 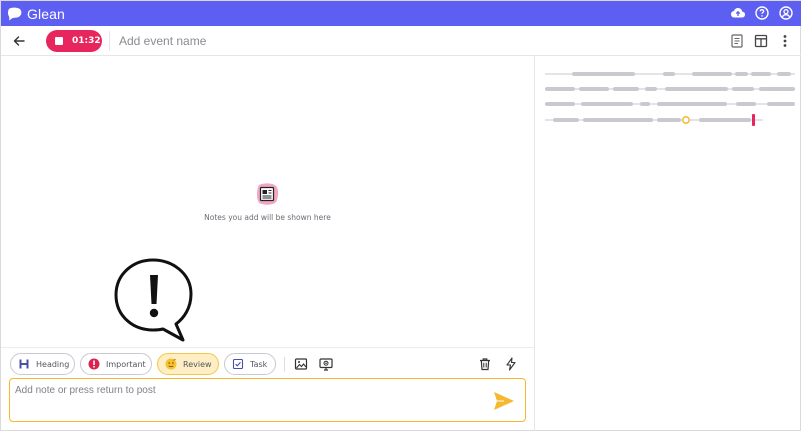 I want to click on important-icon, so click(x=94, y=364).